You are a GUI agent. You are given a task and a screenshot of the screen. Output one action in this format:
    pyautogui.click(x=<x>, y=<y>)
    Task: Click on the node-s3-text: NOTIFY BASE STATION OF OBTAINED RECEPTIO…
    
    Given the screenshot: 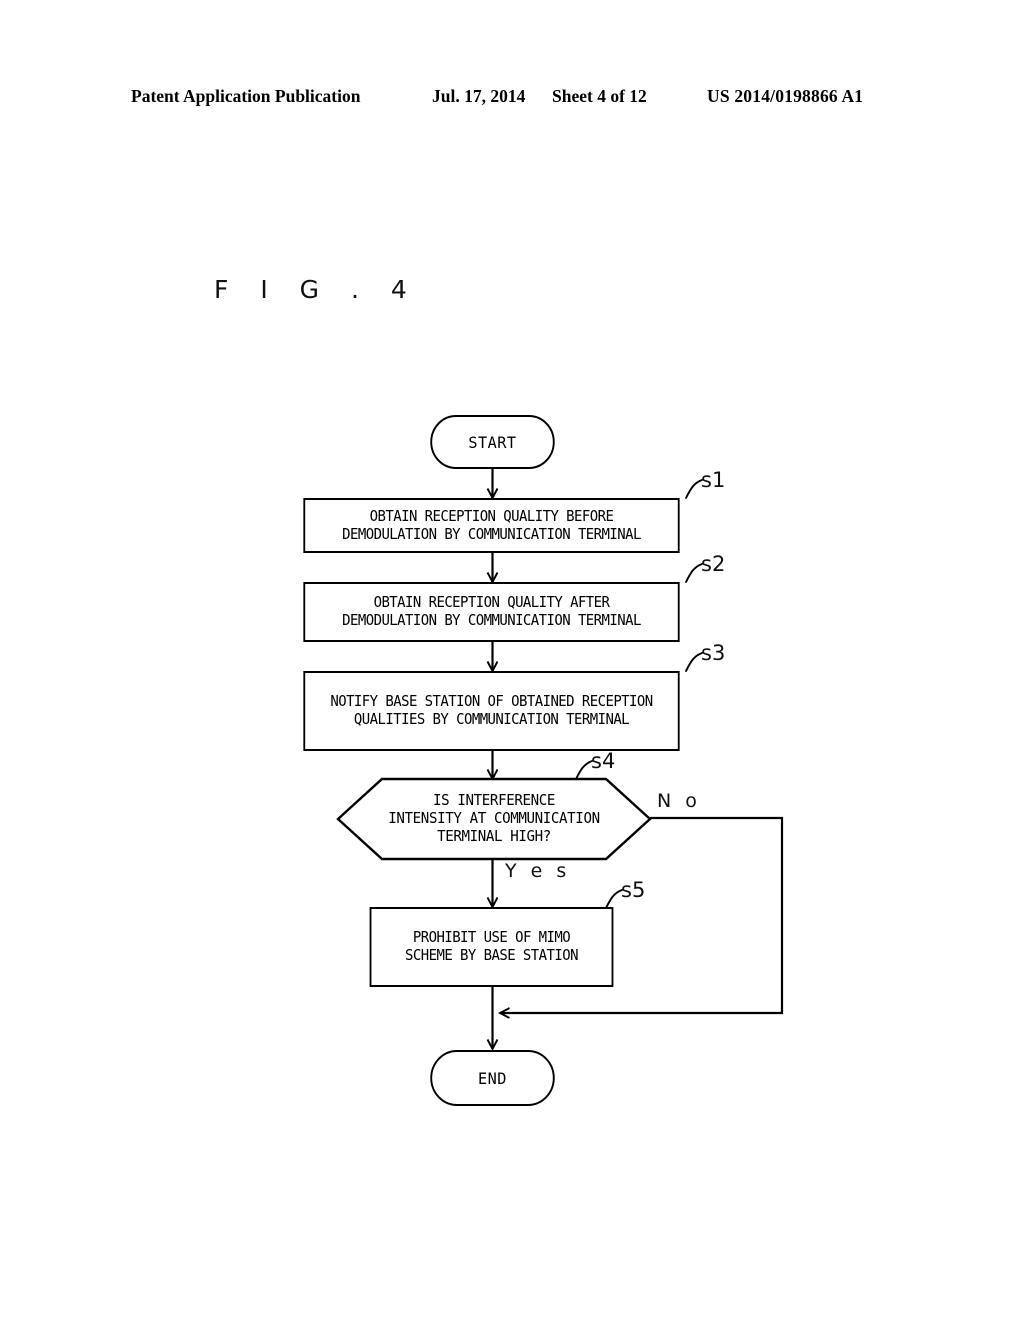 What is the action you would take?
    pyautogui.click(x=491, y=710)
    